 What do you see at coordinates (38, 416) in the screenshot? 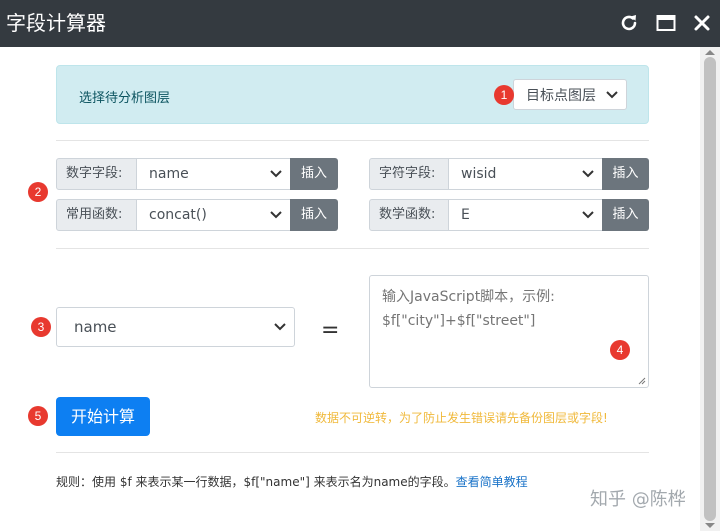
I see `step-badge-5: 5` at bounding box center [38, 416].